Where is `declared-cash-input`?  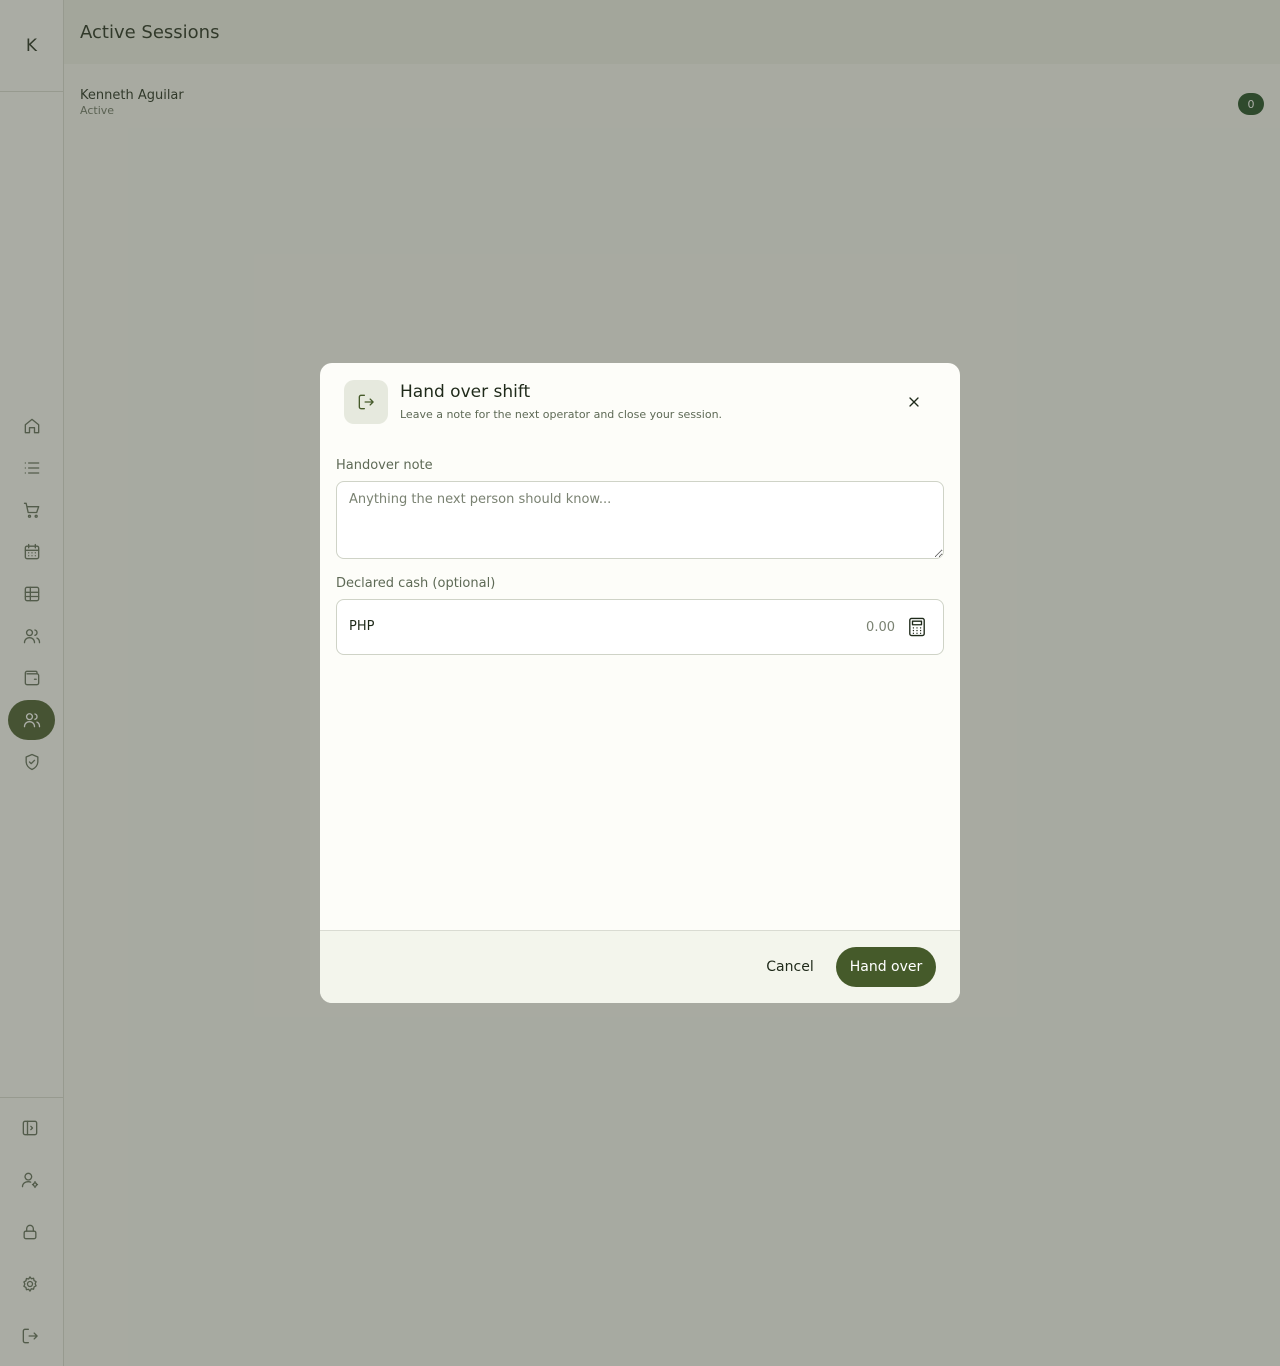 declared-cash-input is located at coordinates (795, 627).